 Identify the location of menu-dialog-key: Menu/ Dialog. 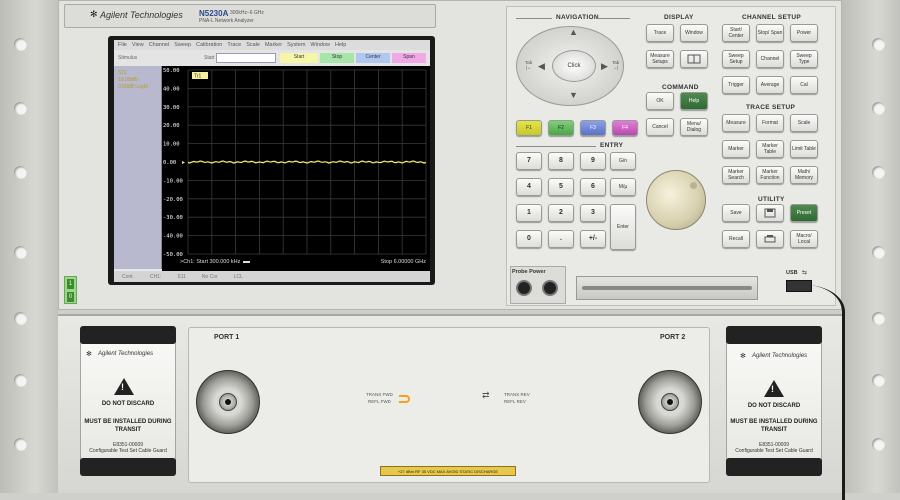
(694, 127).